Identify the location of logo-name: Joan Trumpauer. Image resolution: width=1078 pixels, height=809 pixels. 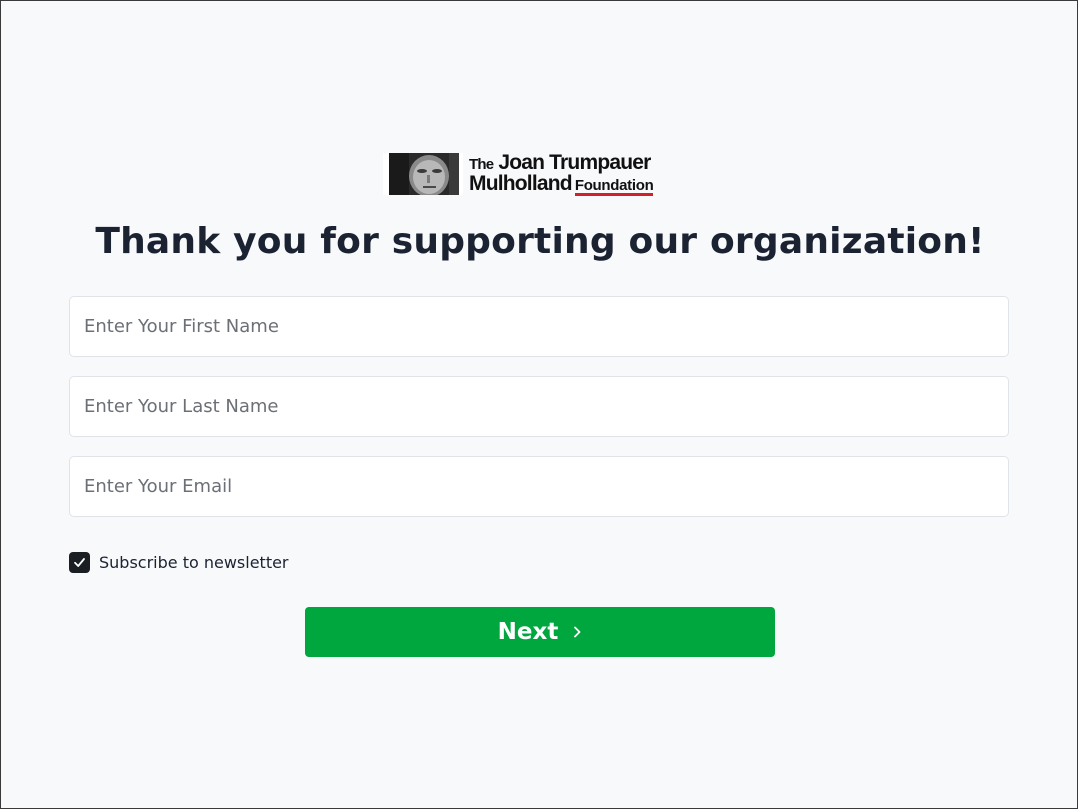
(574, 162).